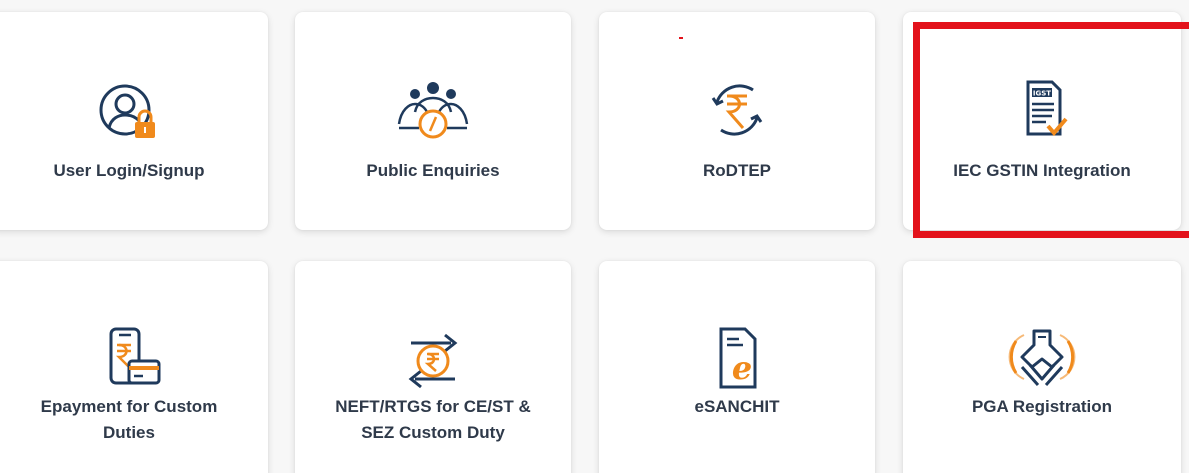  I want to click on epayment-custom-duties-card: Epayment for Custom Duties, so click(134, 367).